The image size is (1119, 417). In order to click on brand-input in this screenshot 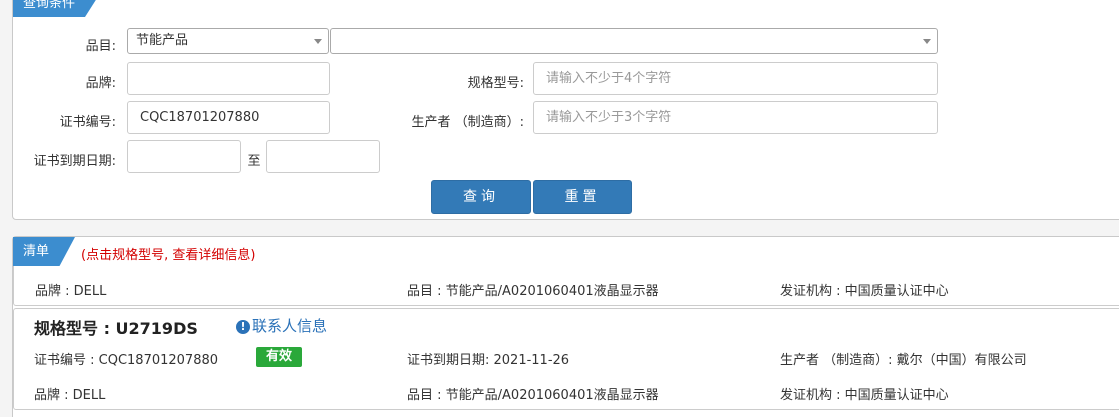, I will do `click(228, 78)`.